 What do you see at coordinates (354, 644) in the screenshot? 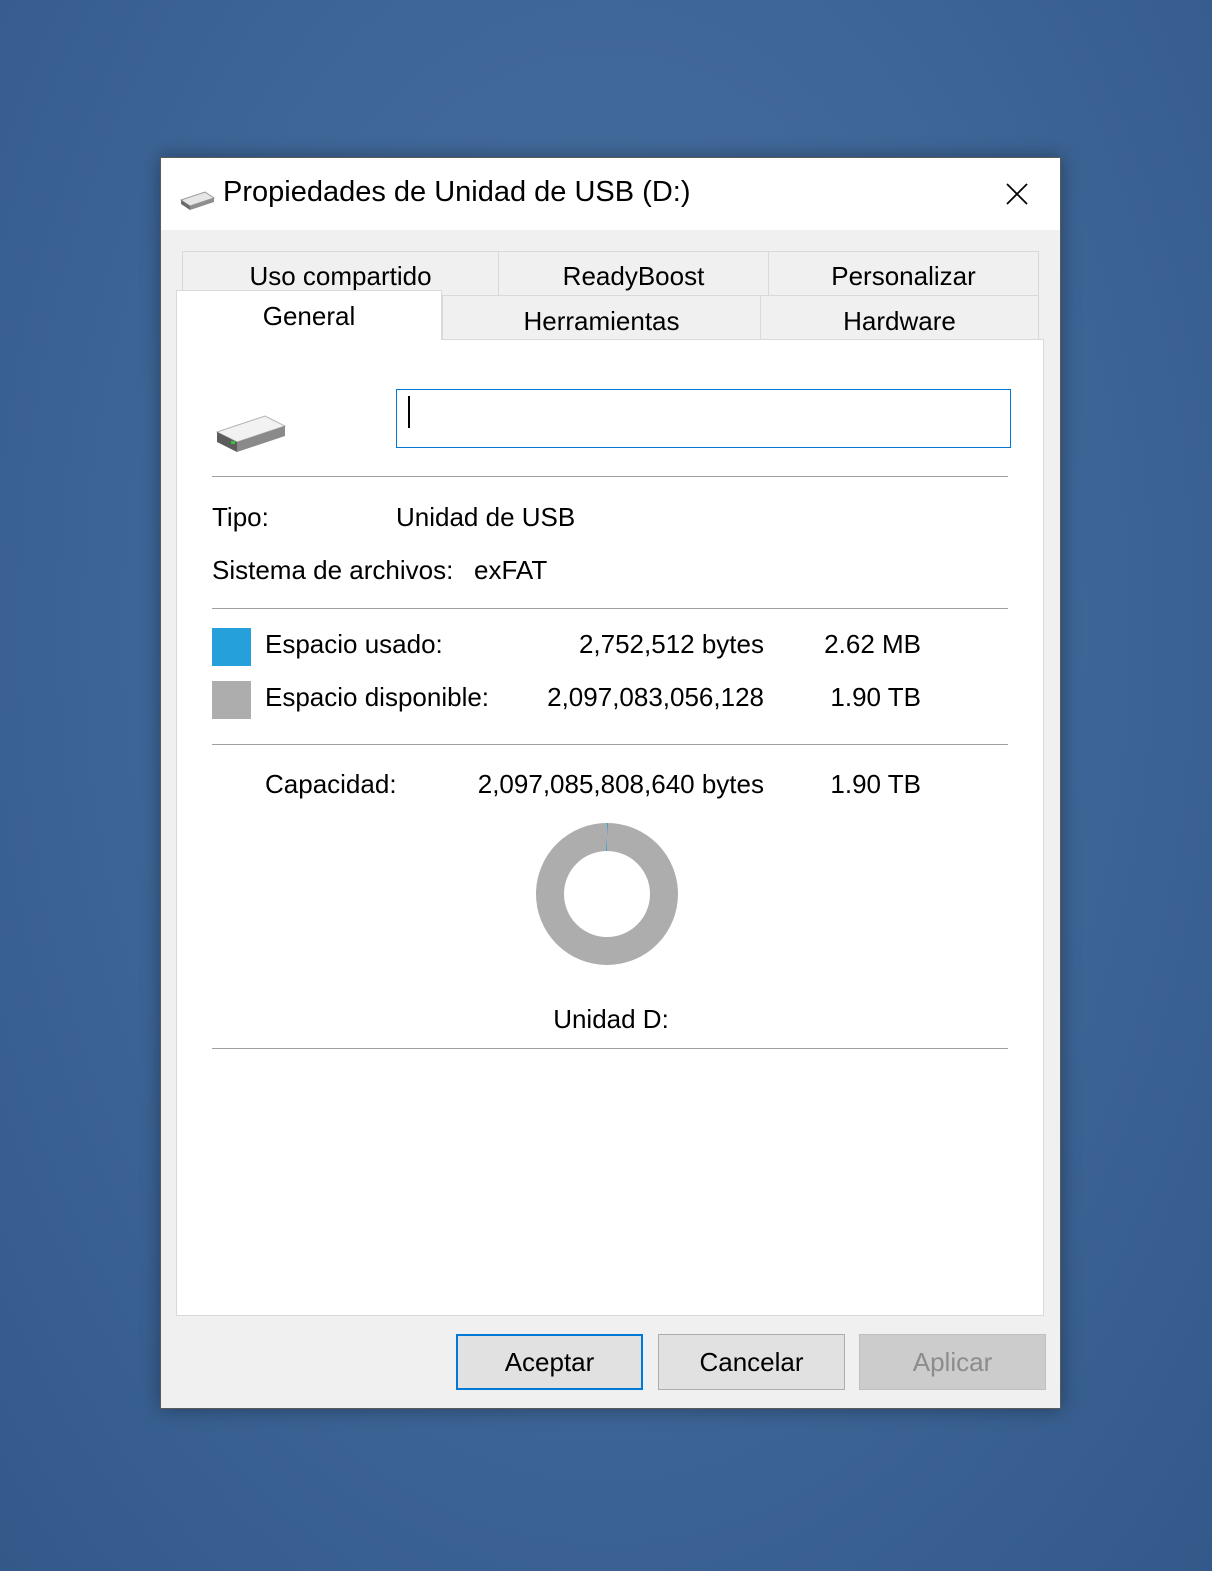
I see `used-space-label: Espacio usado:` at bounding box center [354, 644].